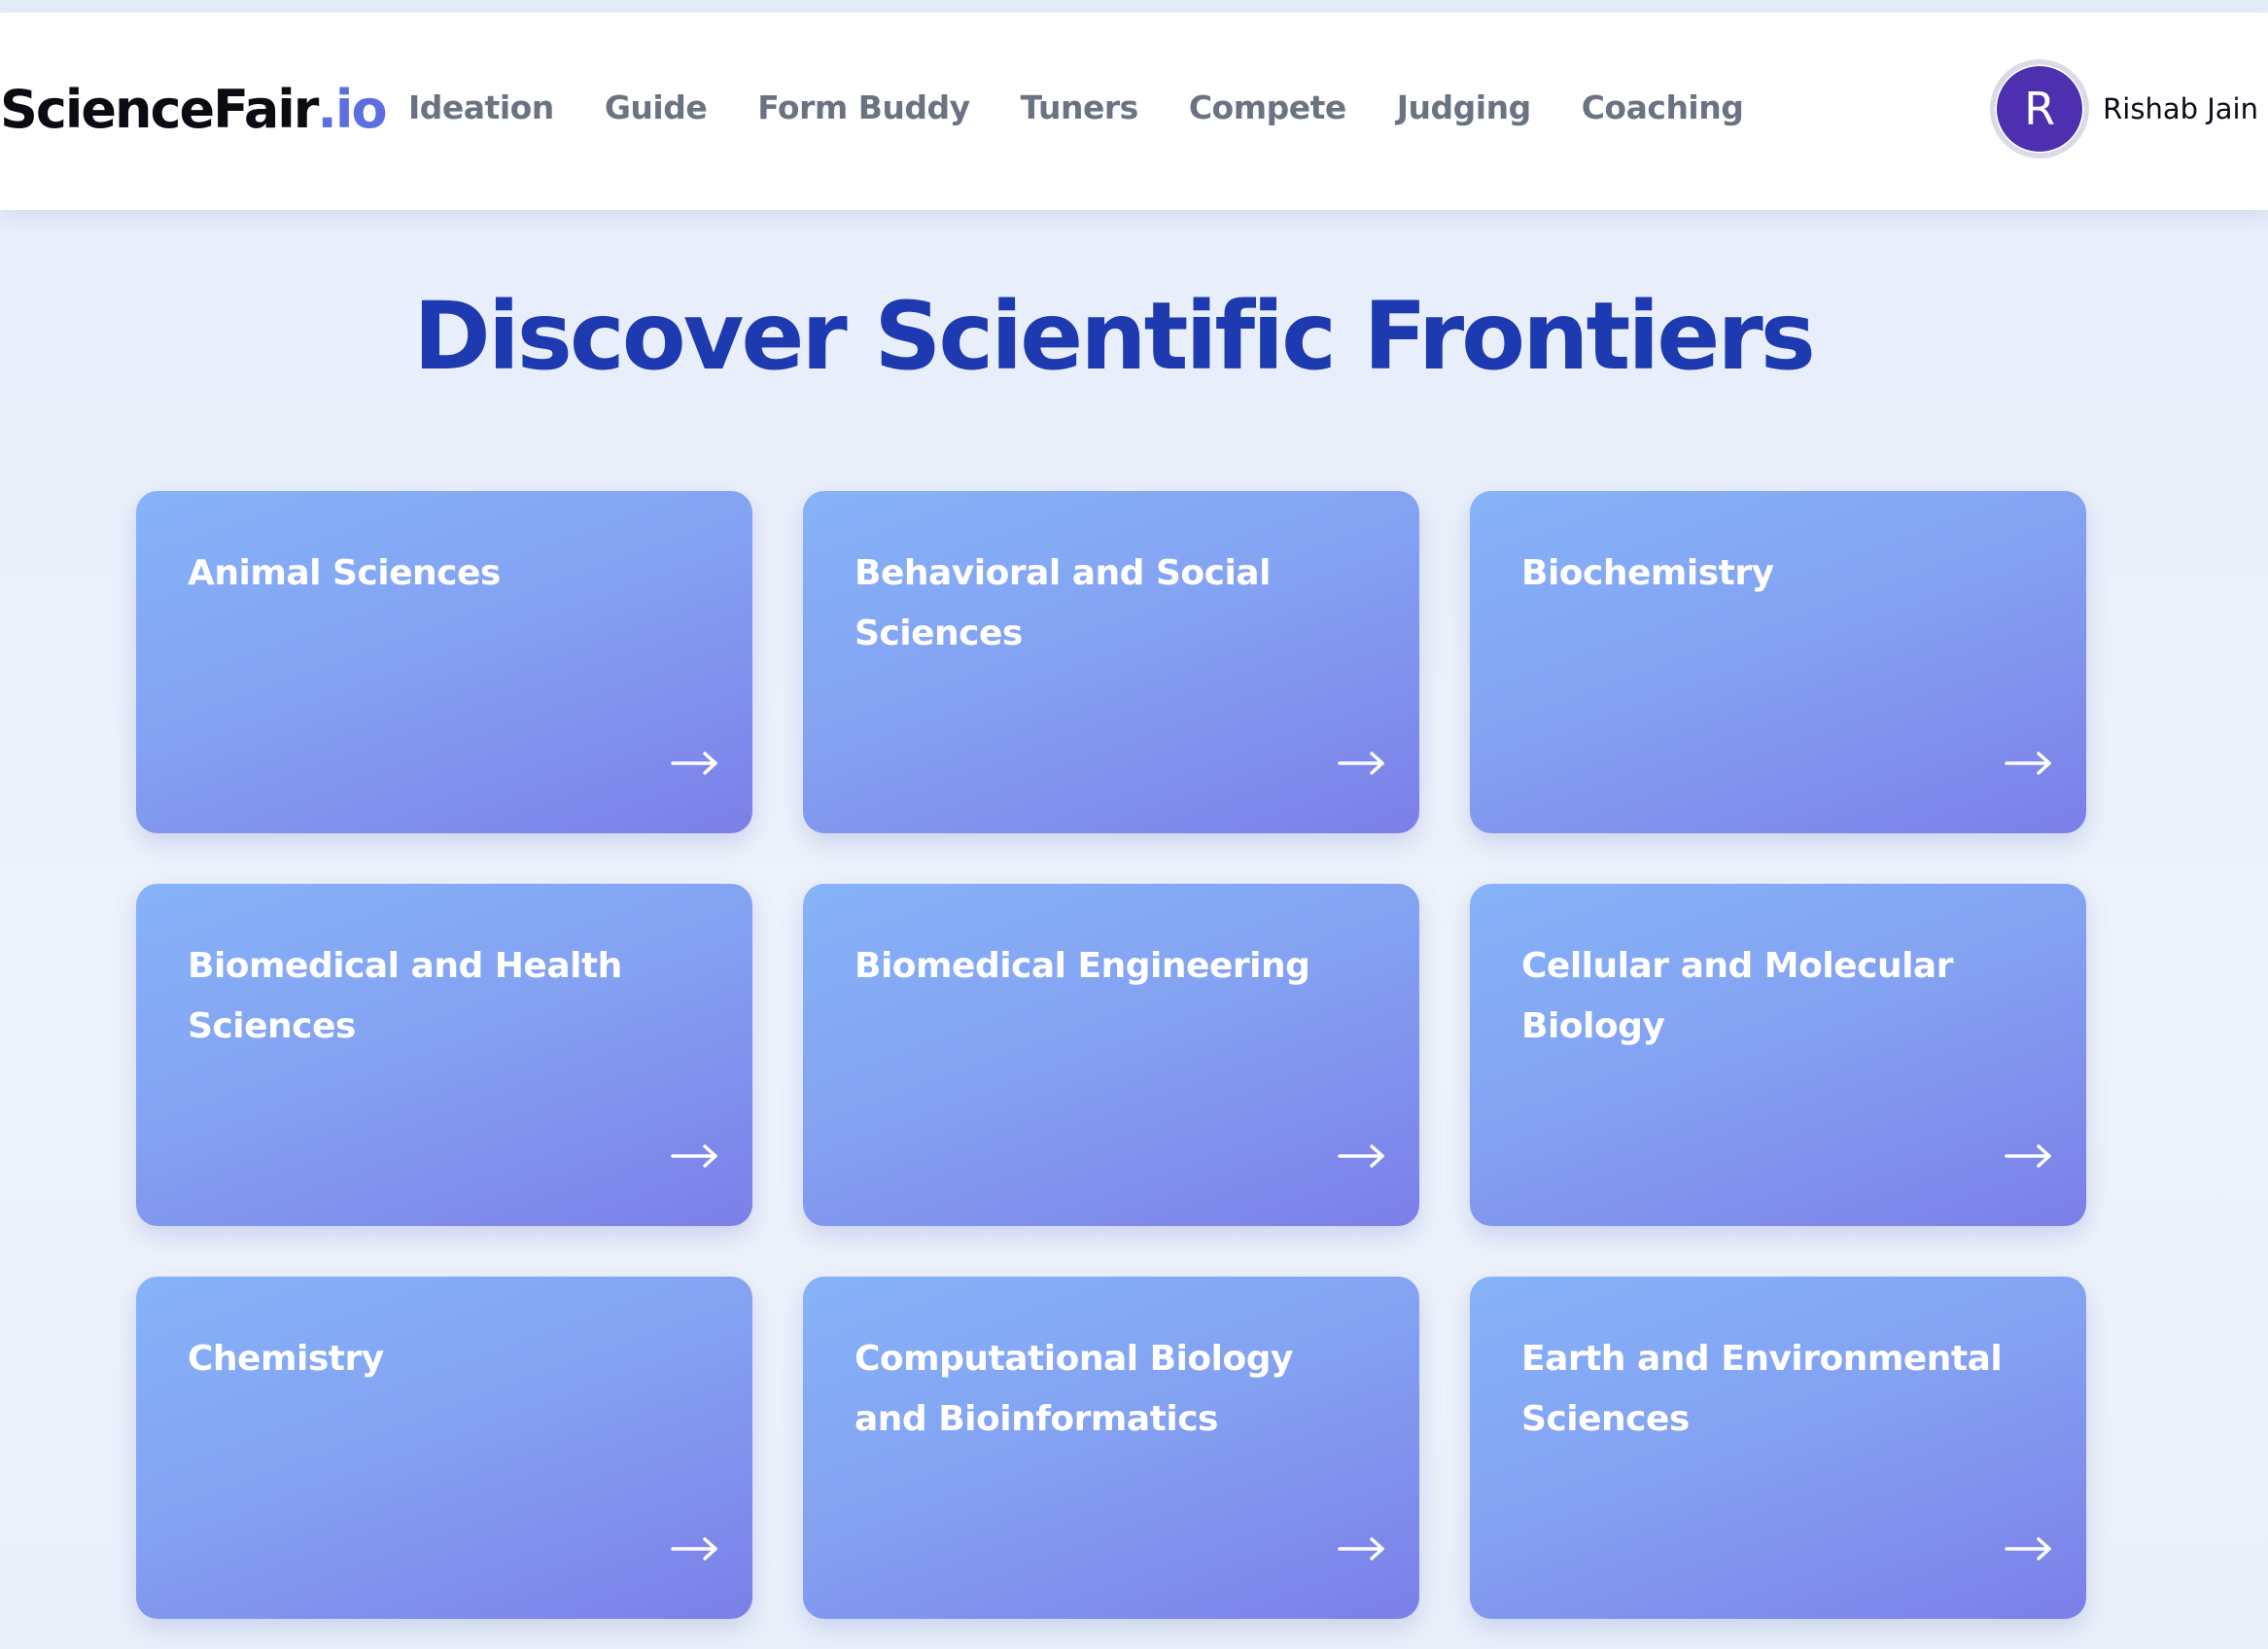 Image resolution: width=2268 pixels, height=1649 pixels. Describe the element at coordinates (1648, 573) in the screenshot. I see `category-card-title: Biochemistry` at that location.